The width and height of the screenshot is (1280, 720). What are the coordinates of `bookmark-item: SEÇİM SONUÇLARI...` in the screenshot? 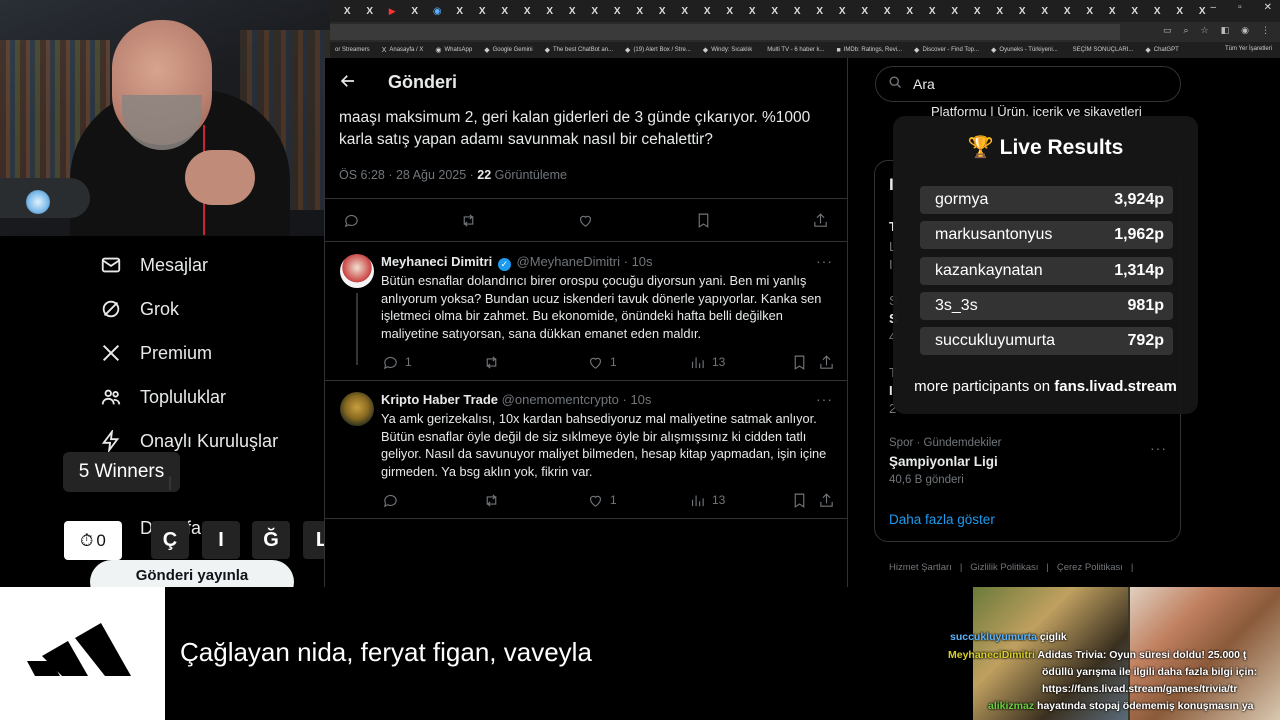 It's located at (1102, 50).